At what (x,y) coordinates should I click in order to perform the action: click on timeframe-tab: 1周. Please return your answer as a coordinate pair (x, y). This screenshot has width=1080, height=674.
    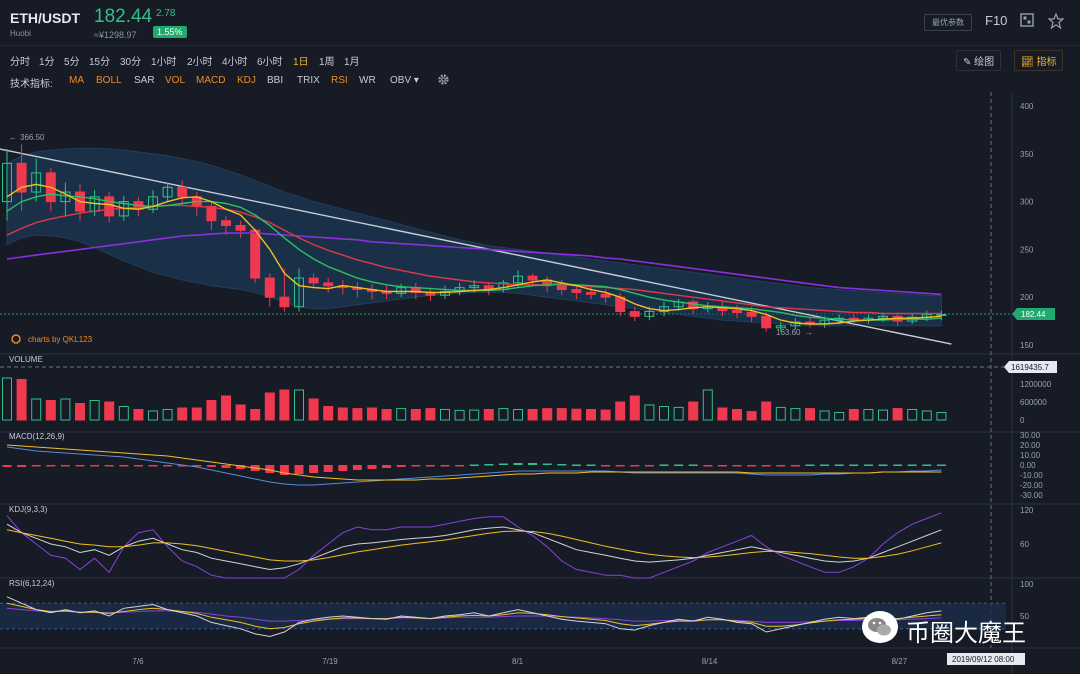
    Looking at the image, I should click on (327, 60).